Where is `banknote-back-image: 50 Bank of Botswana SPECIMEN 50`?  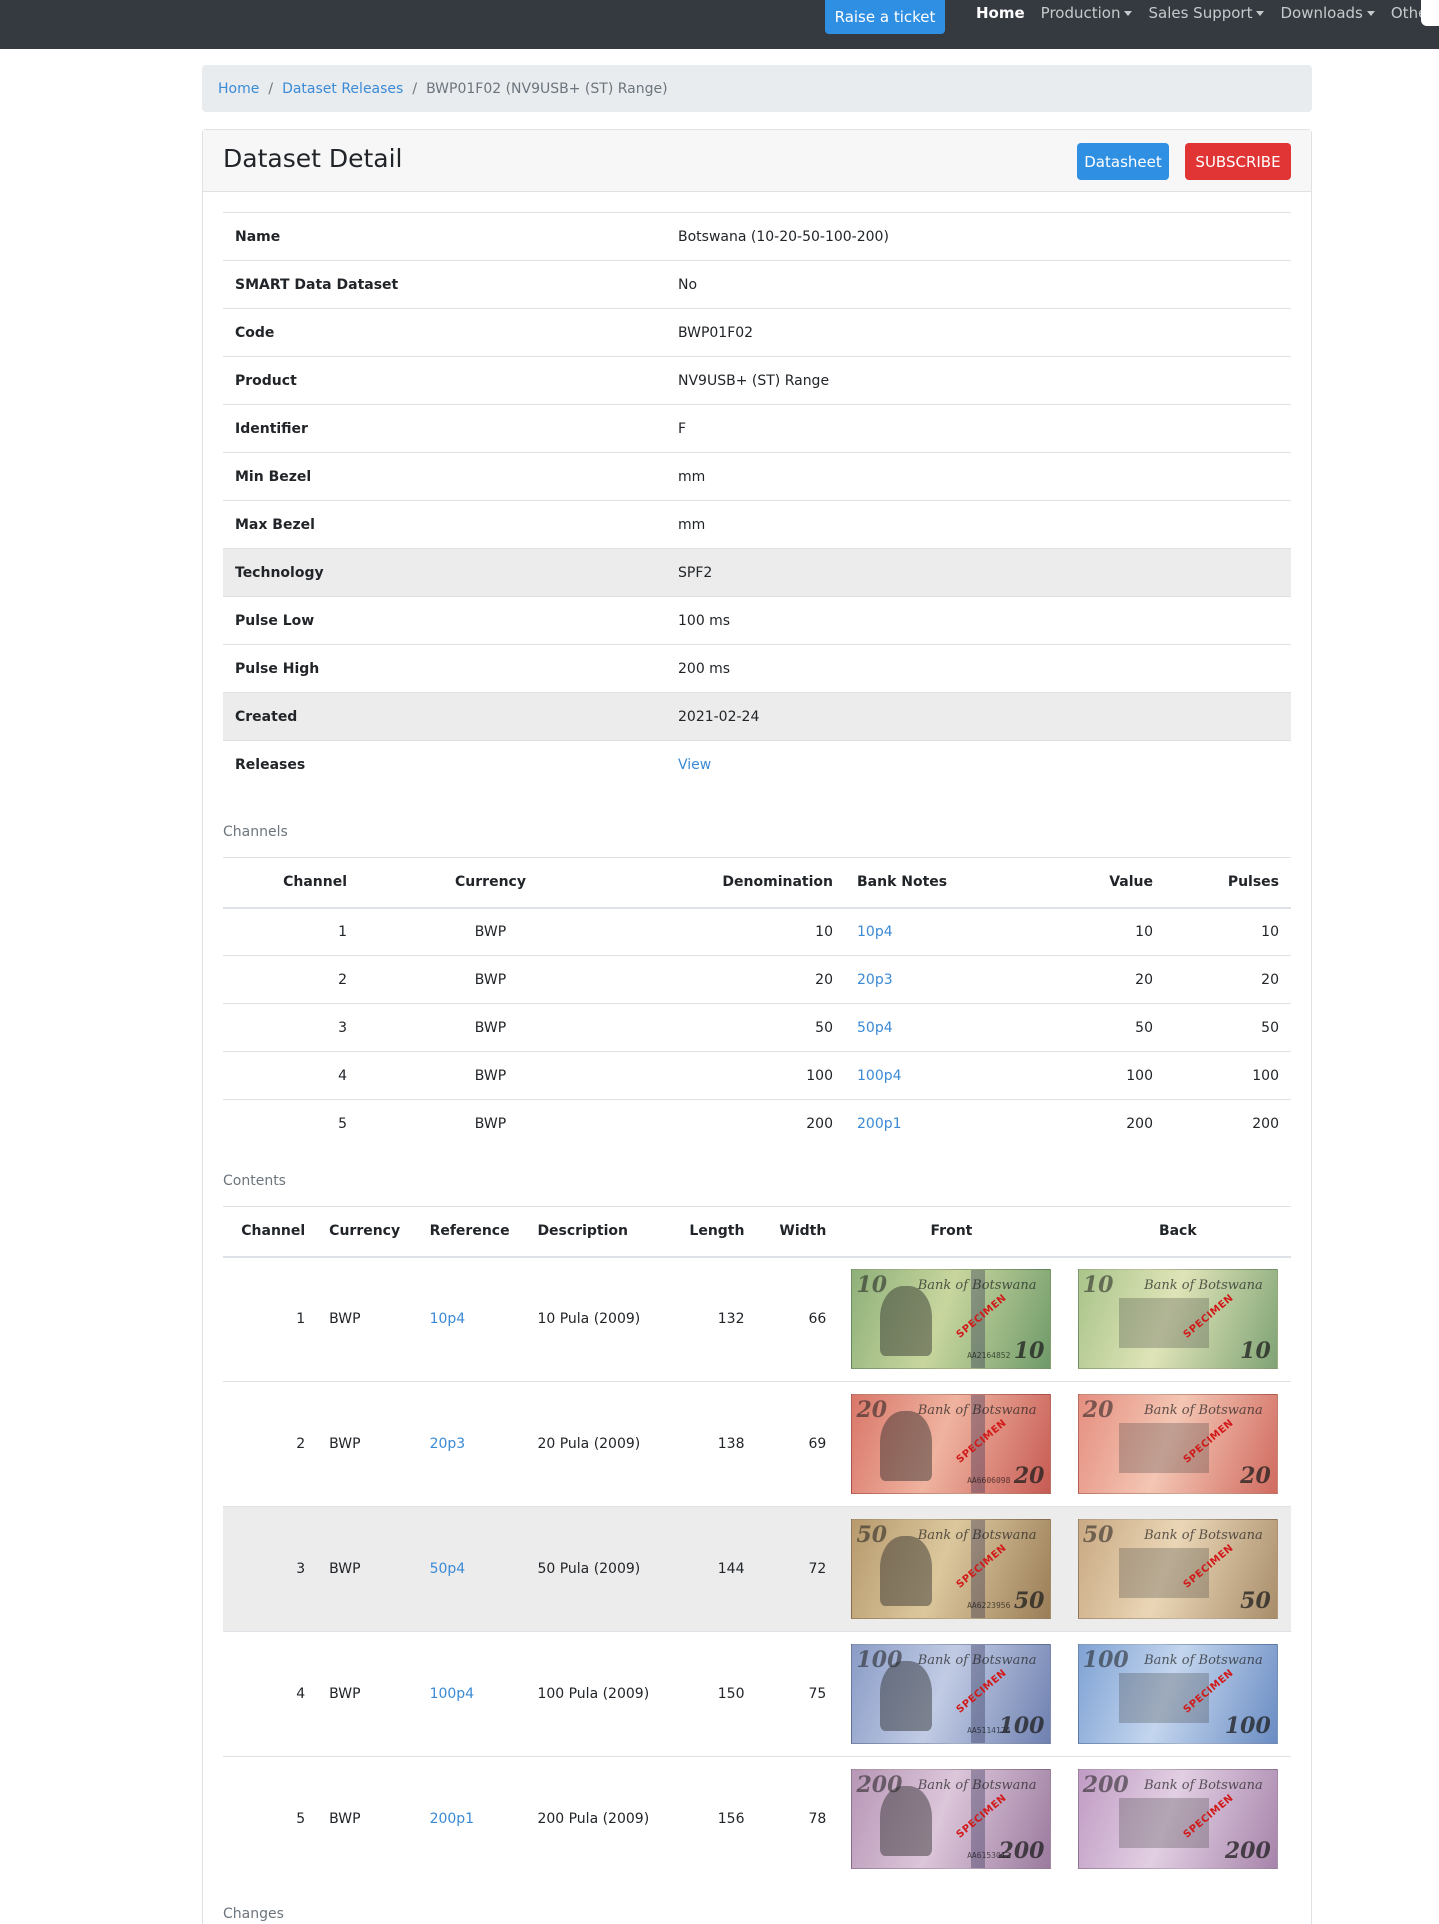
banknote-back-image: 50 Bank of Botswana SPECIMEN 50 is located at coordinates (1177, 1569).